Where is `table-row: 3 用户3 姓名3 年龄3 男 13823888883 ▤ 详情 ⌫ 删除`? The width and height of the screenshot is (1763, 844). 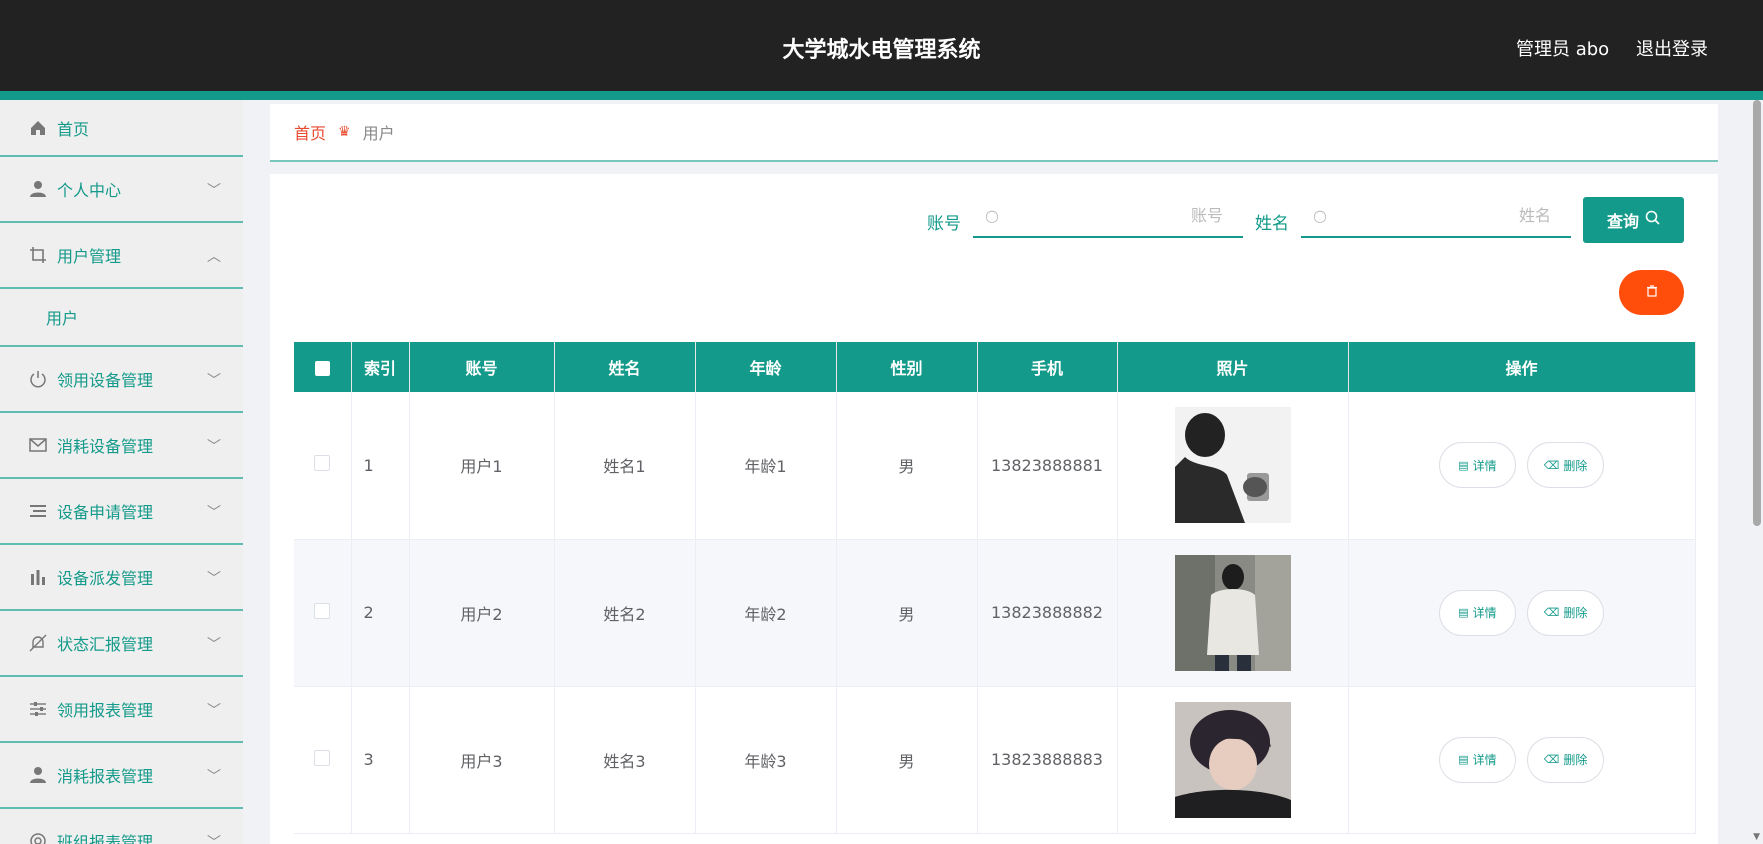 table-row: 3 用户3 姓名3 年龄3 男 13823888883 ▤ 详情 ⌫ 删除 is located at coordinates (995, 760).